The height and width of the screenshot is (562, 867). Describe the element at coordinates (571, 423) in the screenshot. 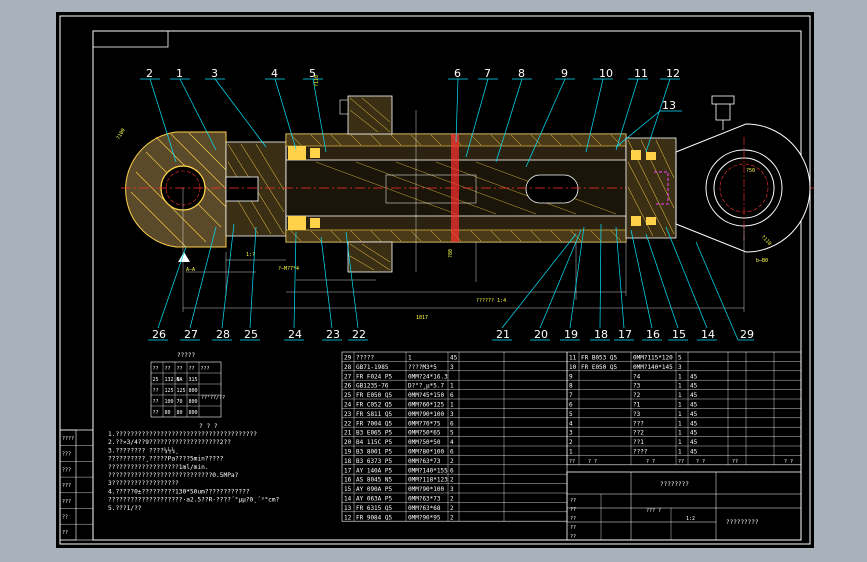

I see `bom-right-cell: 4` at that location.